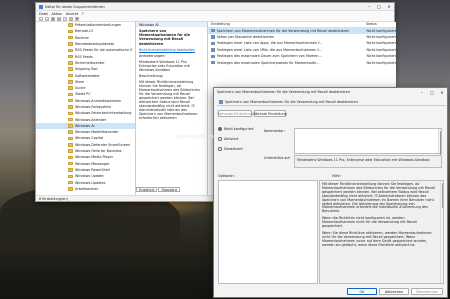  Describe the element at coordinates (432, 92) in the screenshot. I see `dialog-maximize-button: □` at that location.